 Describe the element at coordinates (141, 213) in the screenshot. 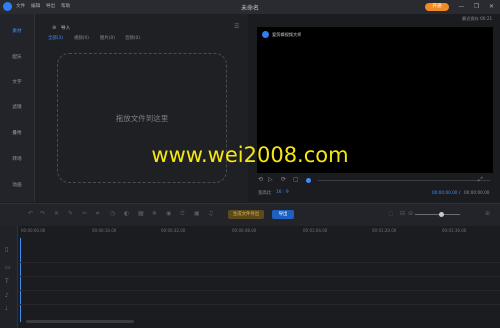

I see `mosaic-icon: ▦` at that location.